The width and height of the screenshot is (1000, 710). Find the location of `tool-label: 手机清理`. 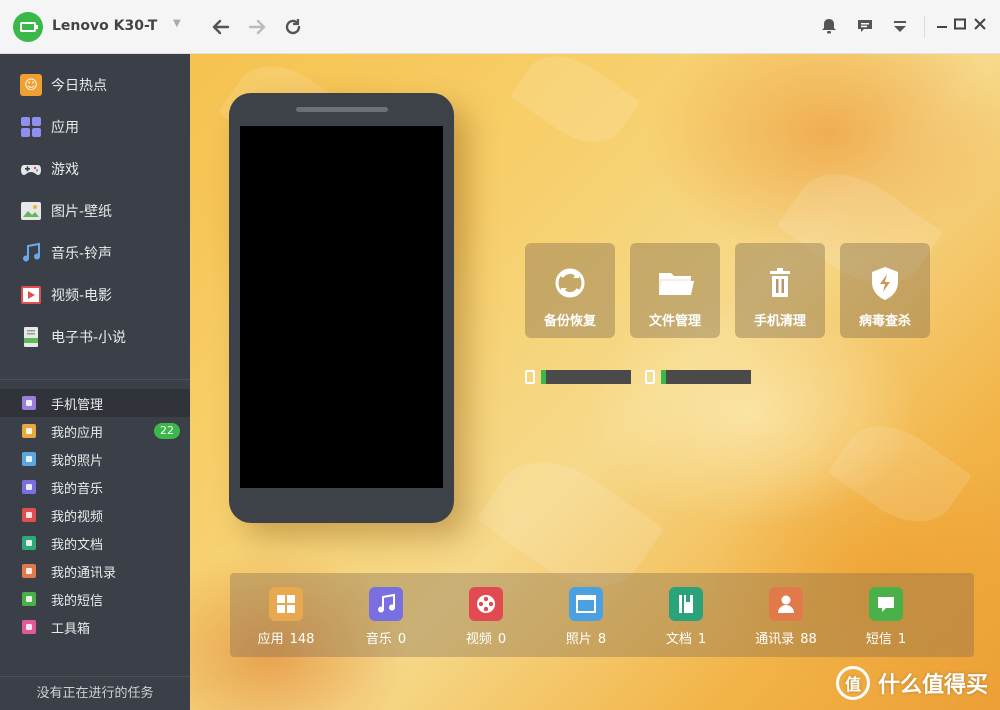

tool-label: 手机清理 is located at coordinates (779, 321).